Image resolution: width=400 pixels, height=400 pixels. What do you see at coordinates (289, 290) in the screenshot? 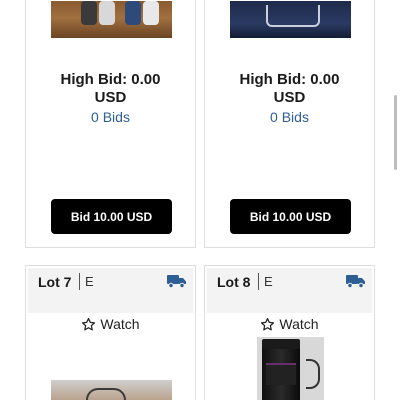
I see `lot-header: Lot 8 E` at bounding box center [289, 290].